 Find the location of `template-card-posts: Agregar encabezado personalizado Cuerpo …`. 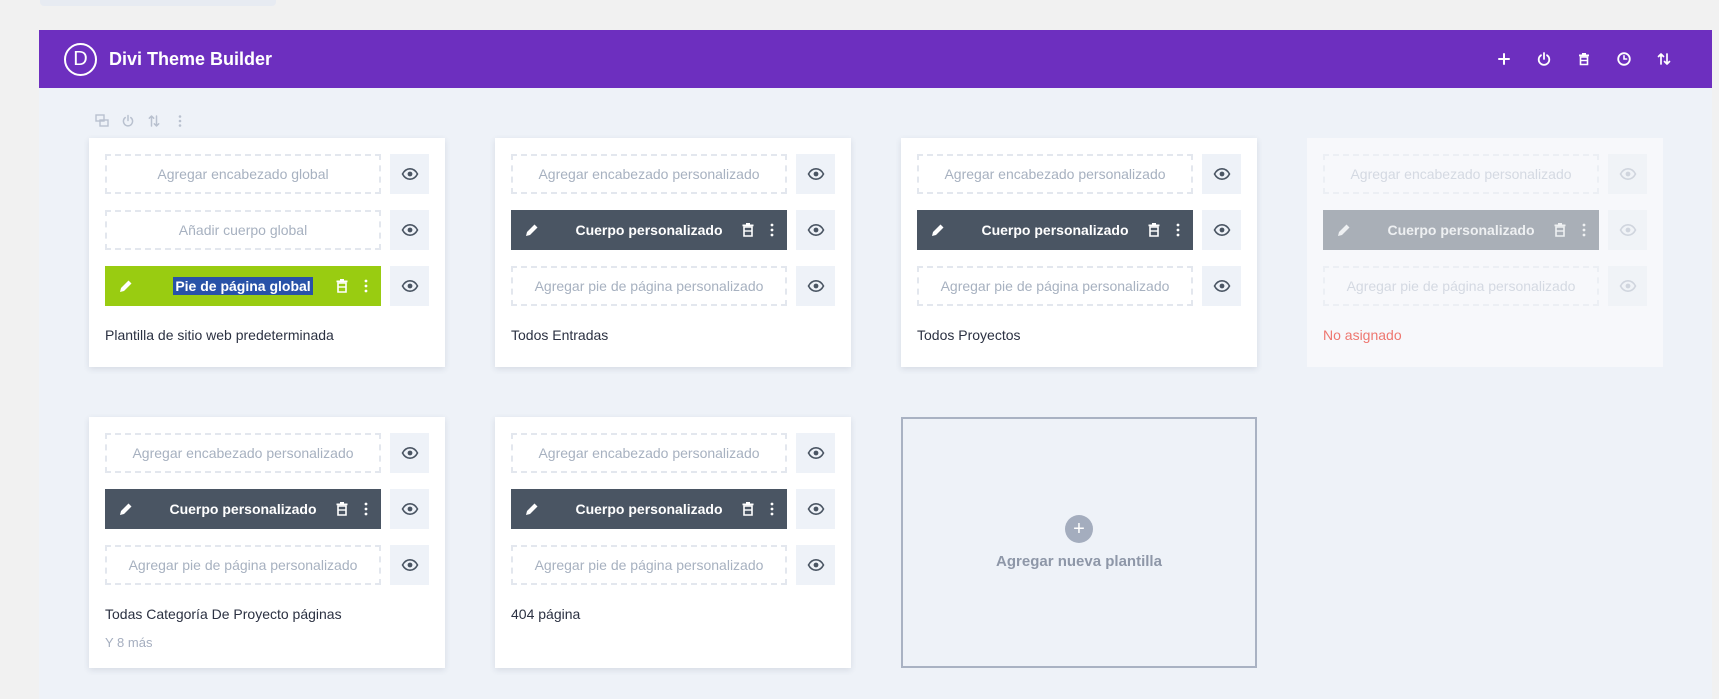

template-card-posts: Agregar encabezado personalizado Cuerpo … is located at coordinates (673, 252).